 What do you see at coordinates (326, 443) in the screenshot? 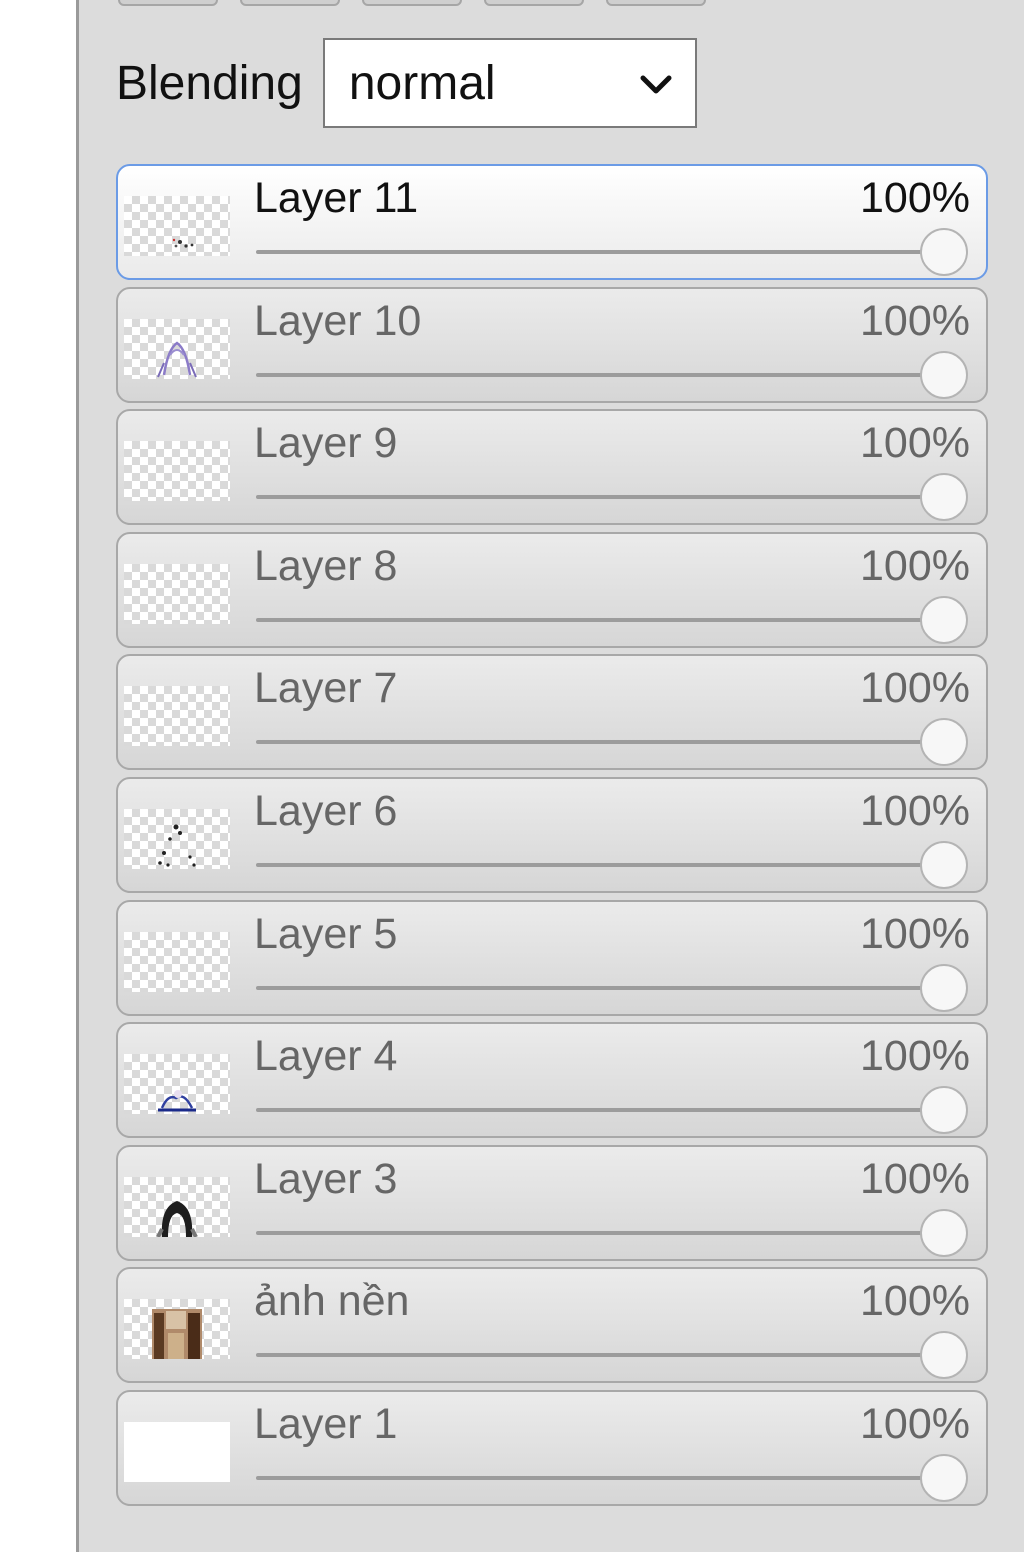
I see `layer-name: Layer 9` at bounding box center [326, 443].